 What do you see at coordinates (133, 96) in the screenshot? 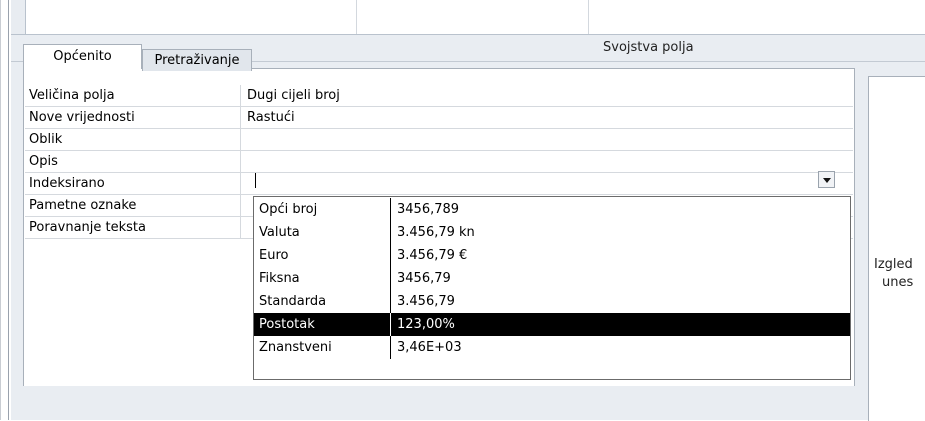
I see `property-label: Veličina polja` at bounding box center [133, 96].